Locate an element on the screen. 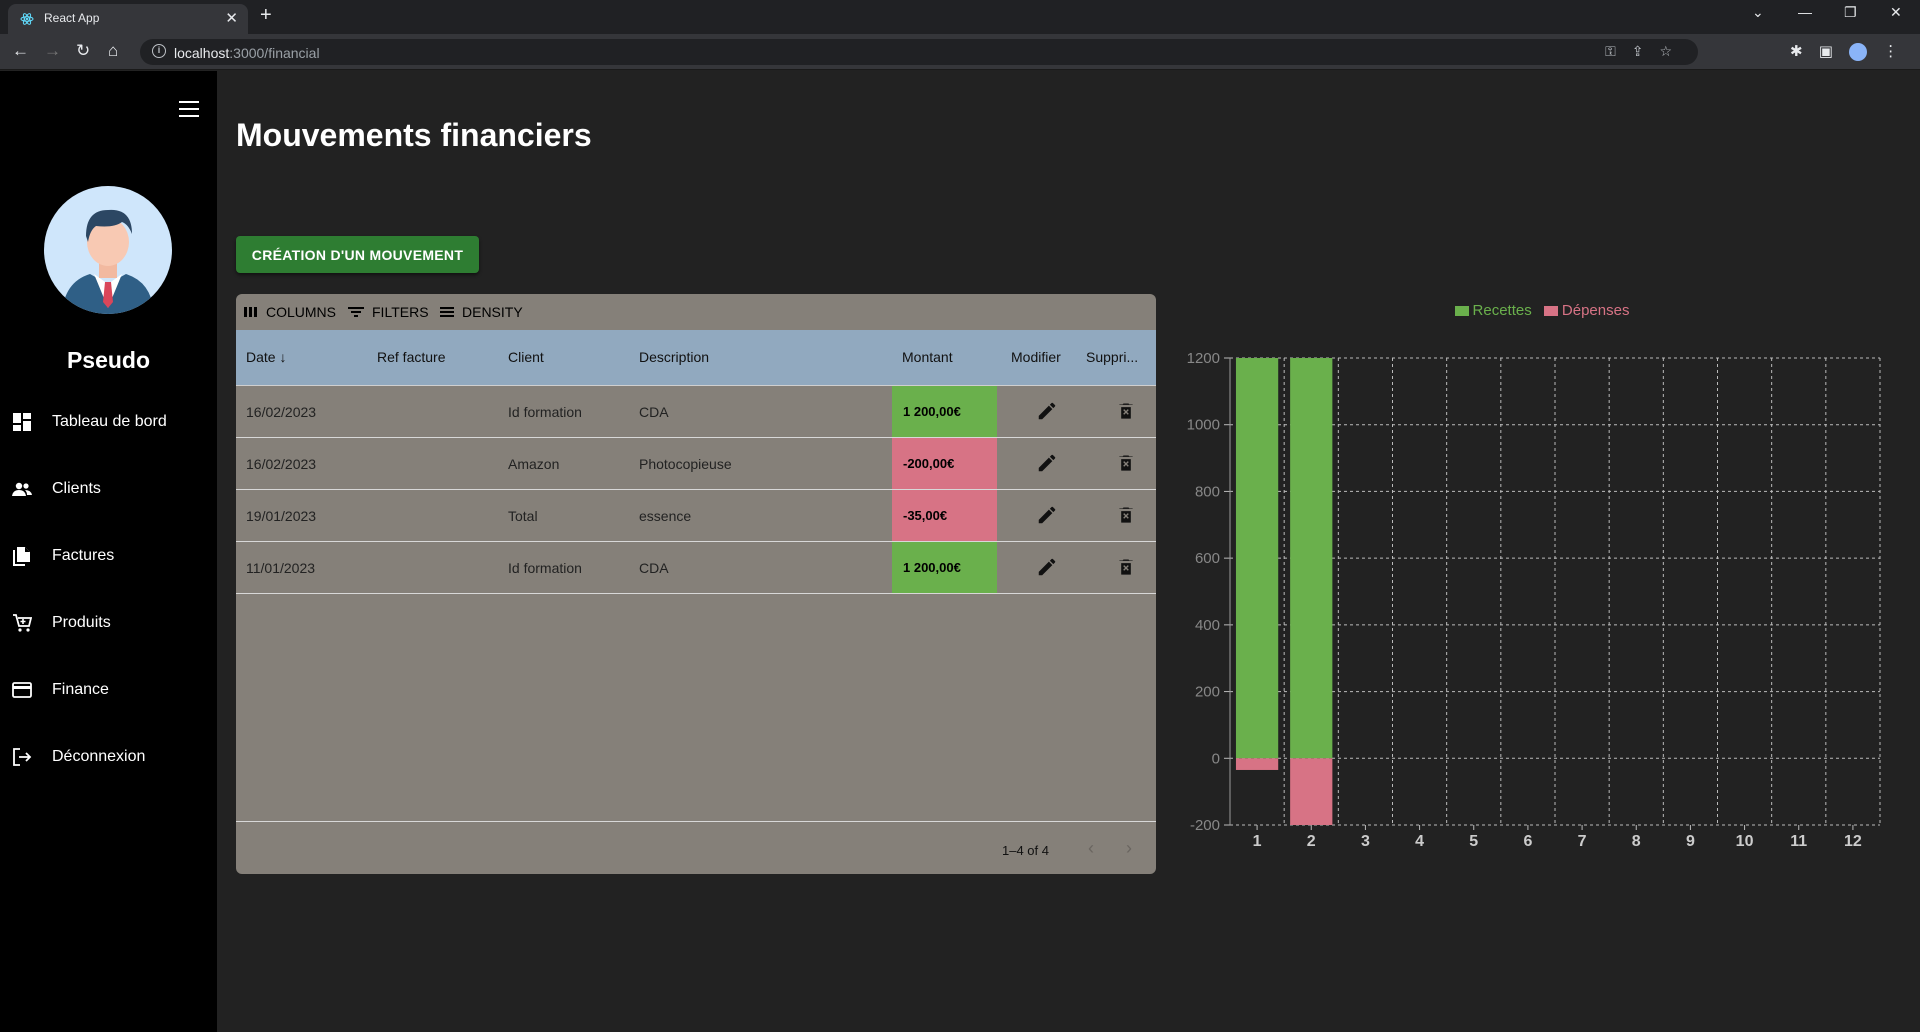  tab-title: React App is located at coordinates (72, 18).